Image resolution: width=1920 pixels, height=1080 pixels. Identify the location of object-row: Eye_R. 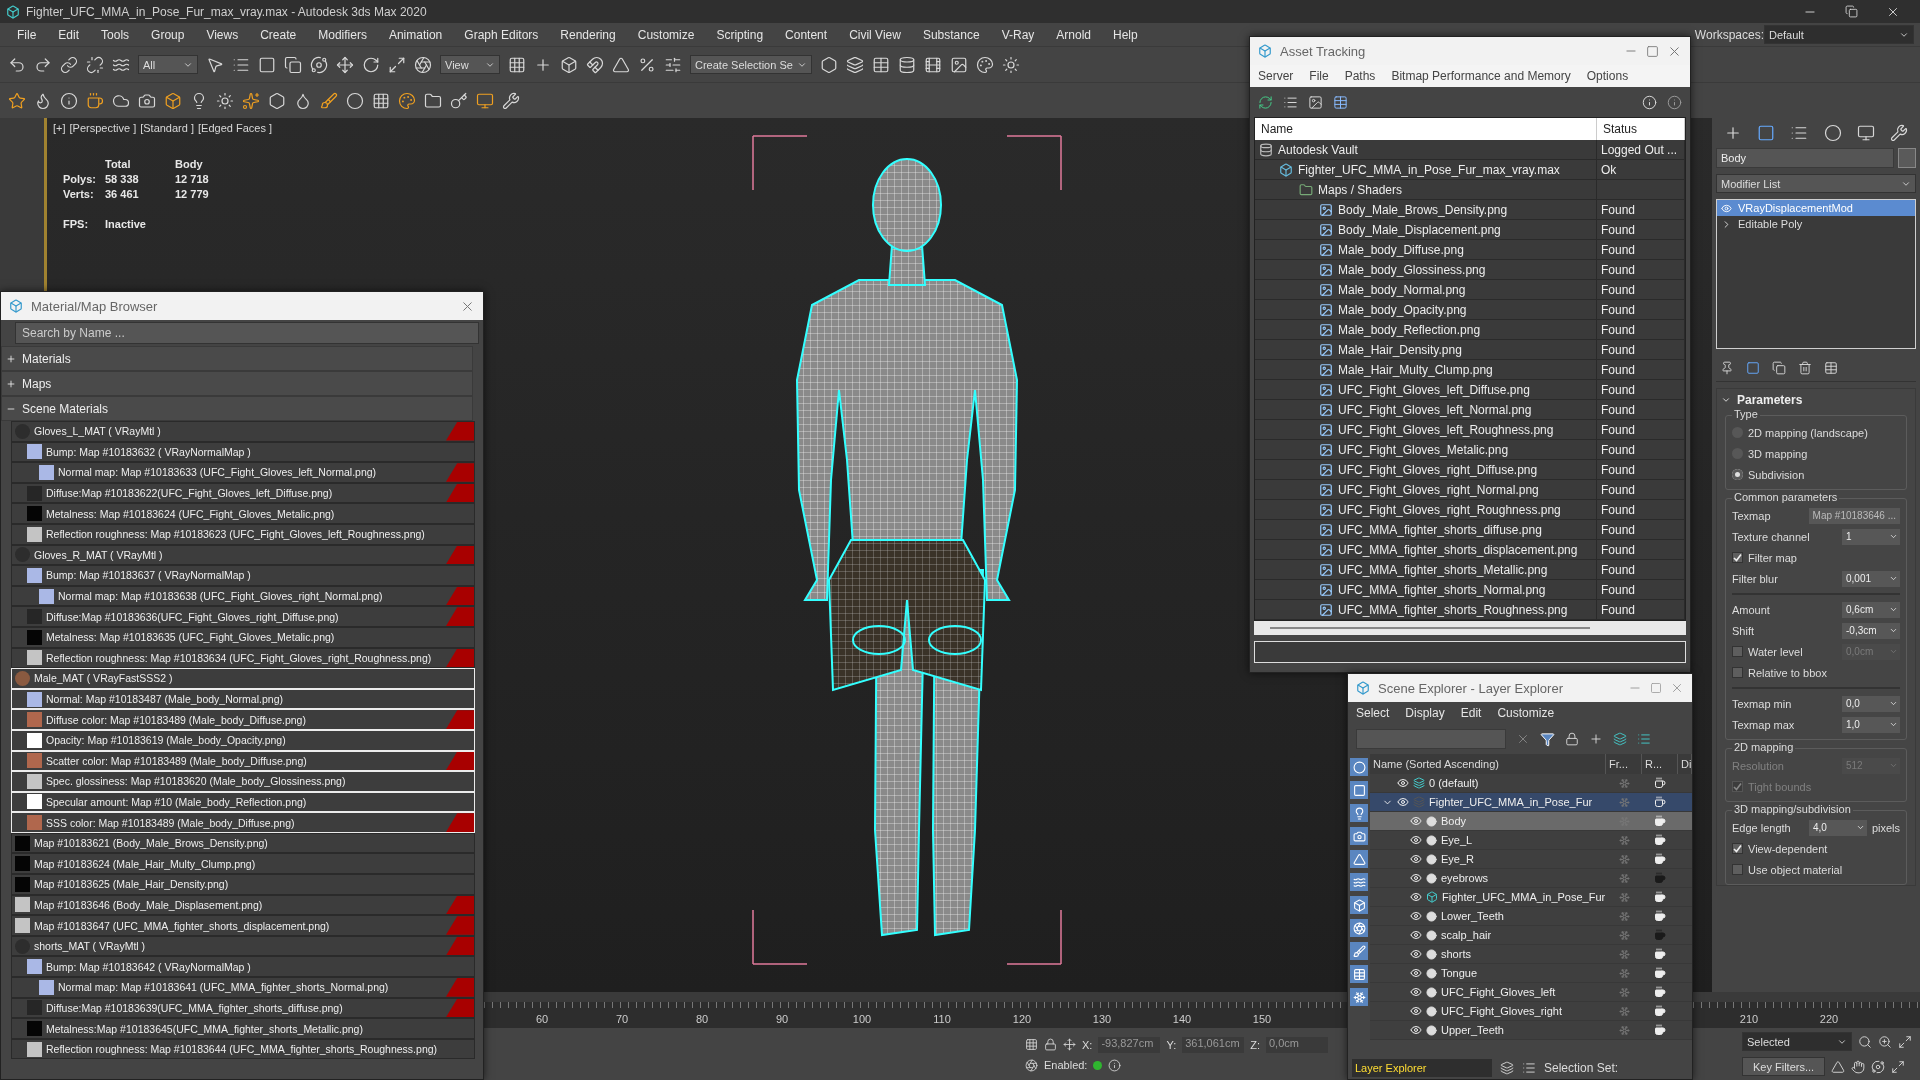
(1488, 859).